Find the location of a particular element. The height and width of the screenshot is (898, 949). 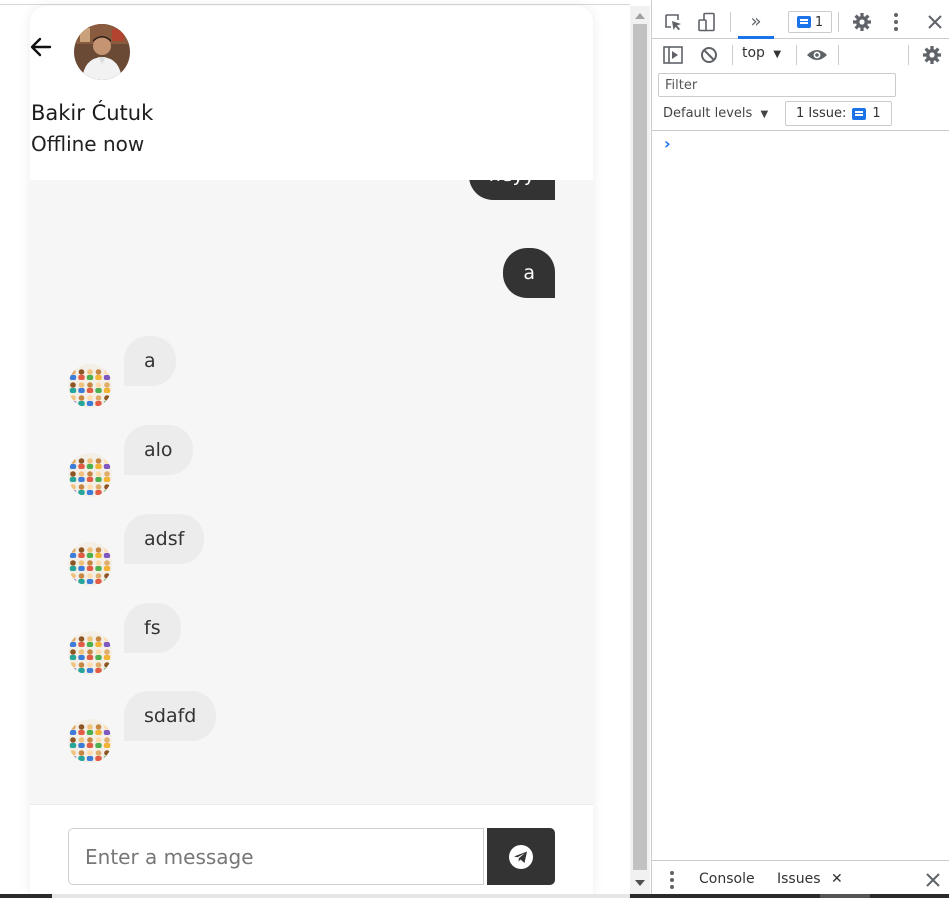

arrow-left-icon is located at coordinates (41, 47).